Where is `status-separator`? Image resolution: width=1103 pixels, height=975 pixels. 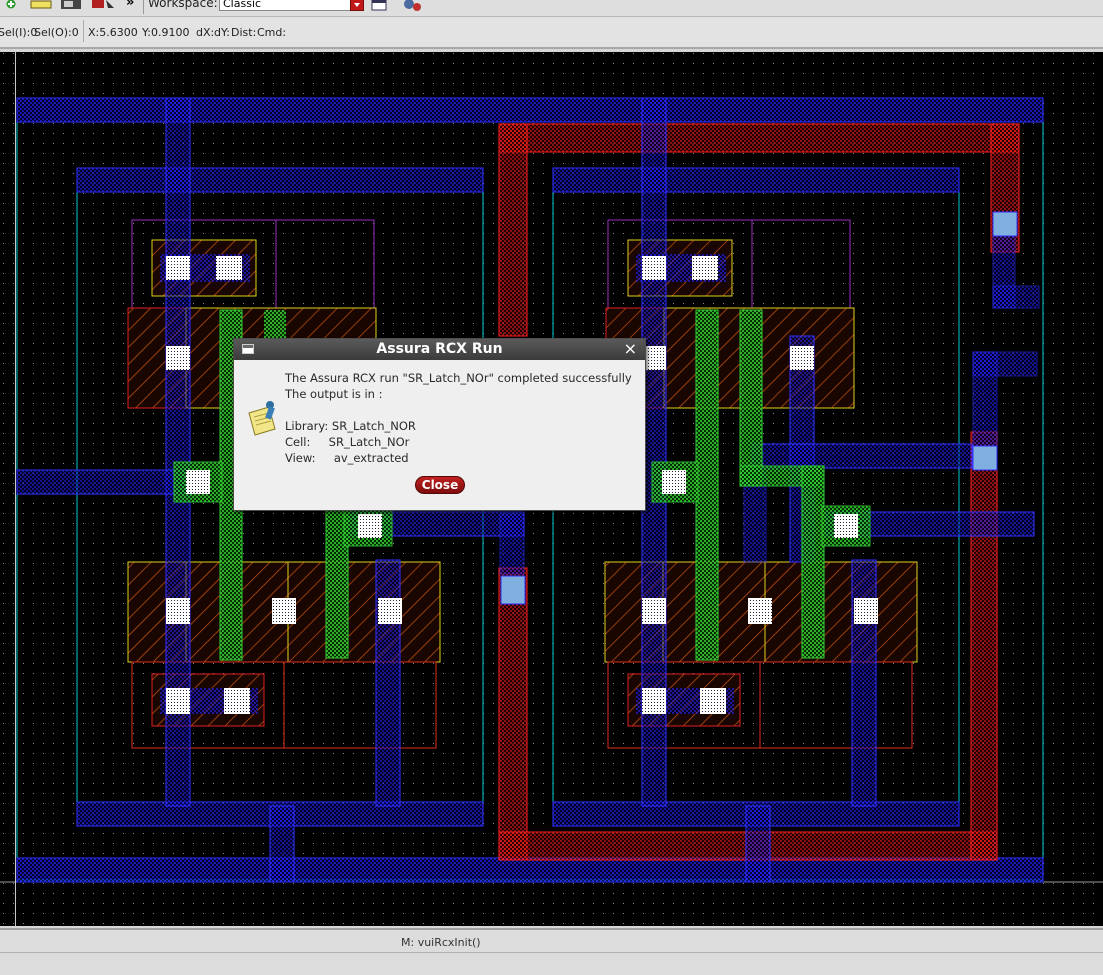 status-separator is located at coordinates (83, 31).